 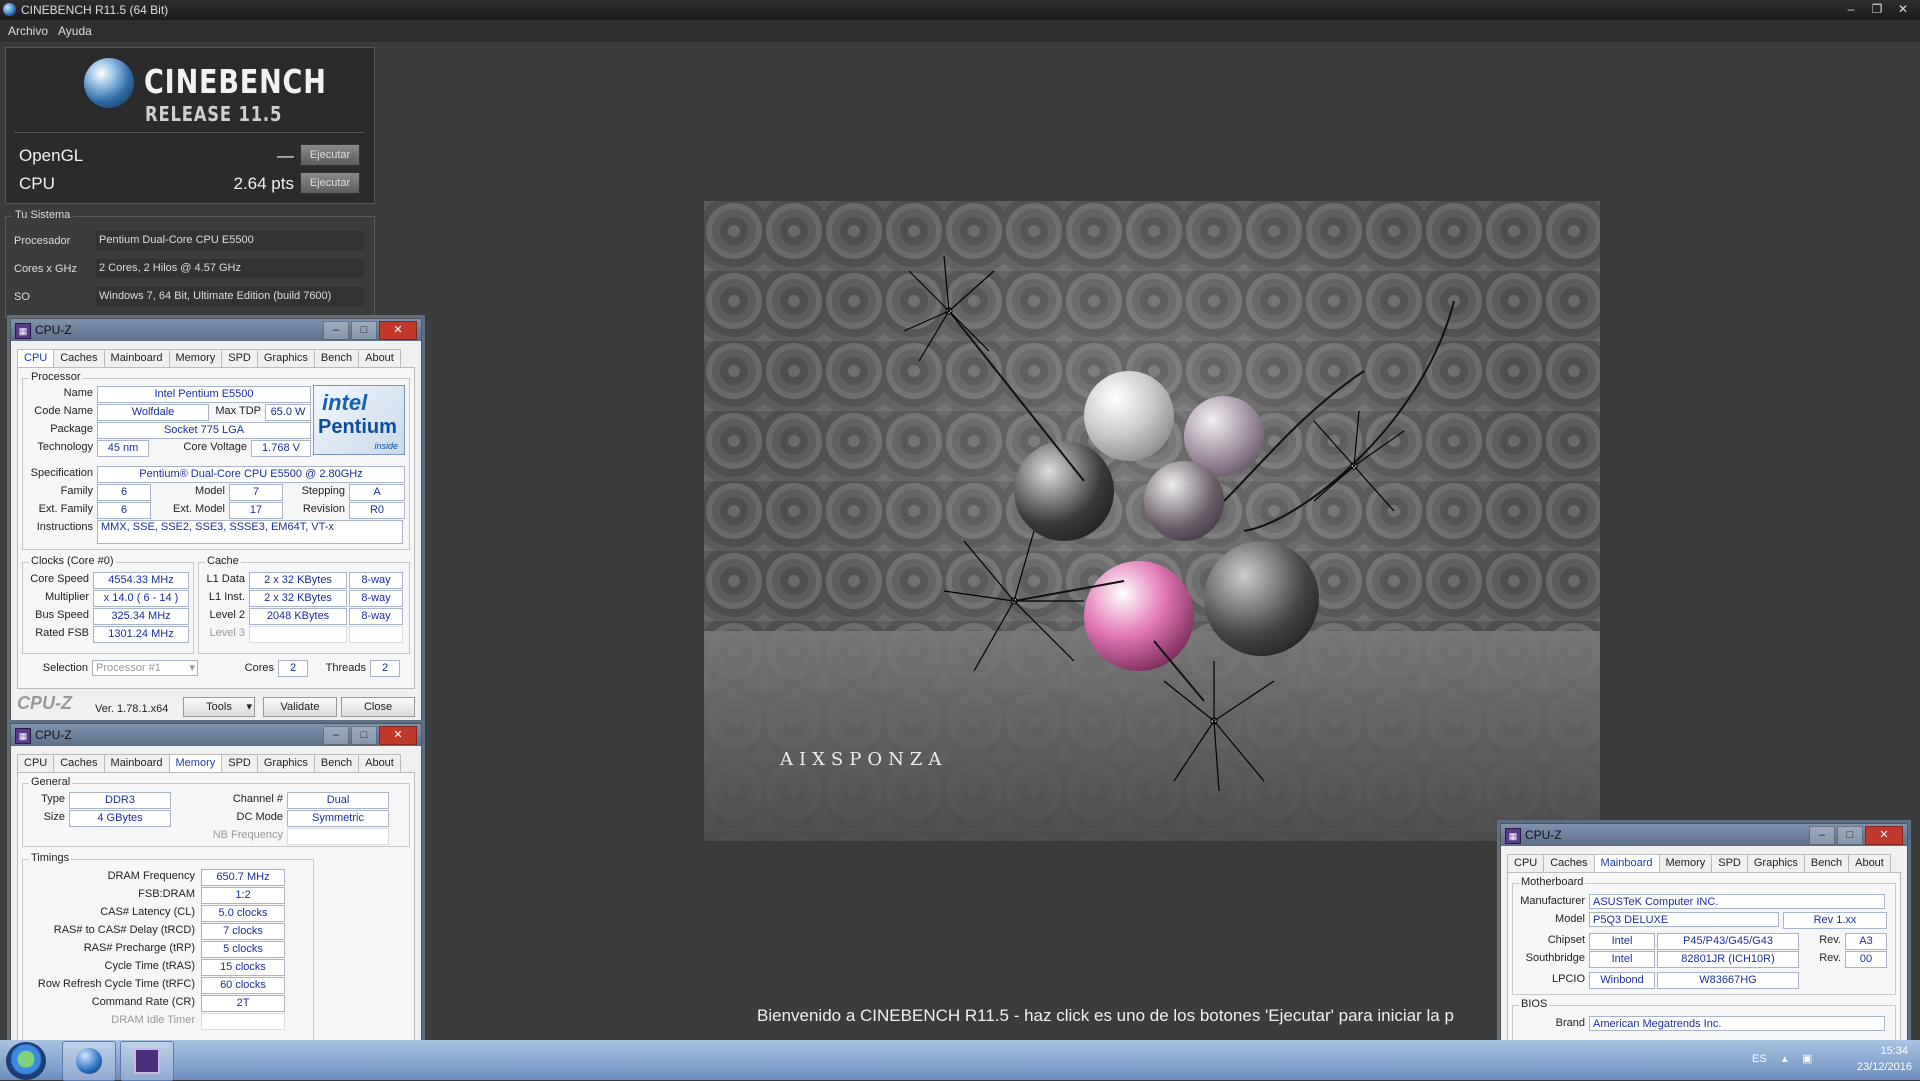 What do you see at coordinates (1884, 1067) in the screenshot?
I see `clock-date: 23/12/2016` at bounding box center [1884, 1067].